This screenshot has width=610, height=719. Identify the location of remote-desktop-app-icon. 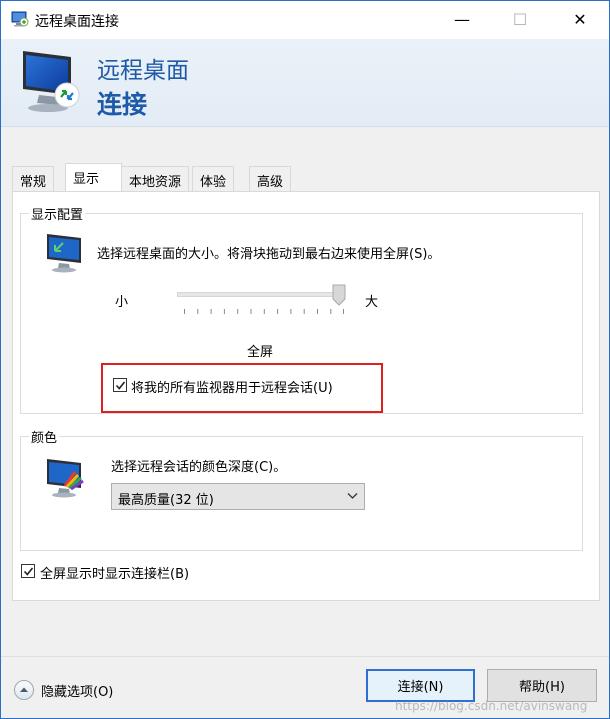
(20, 19).